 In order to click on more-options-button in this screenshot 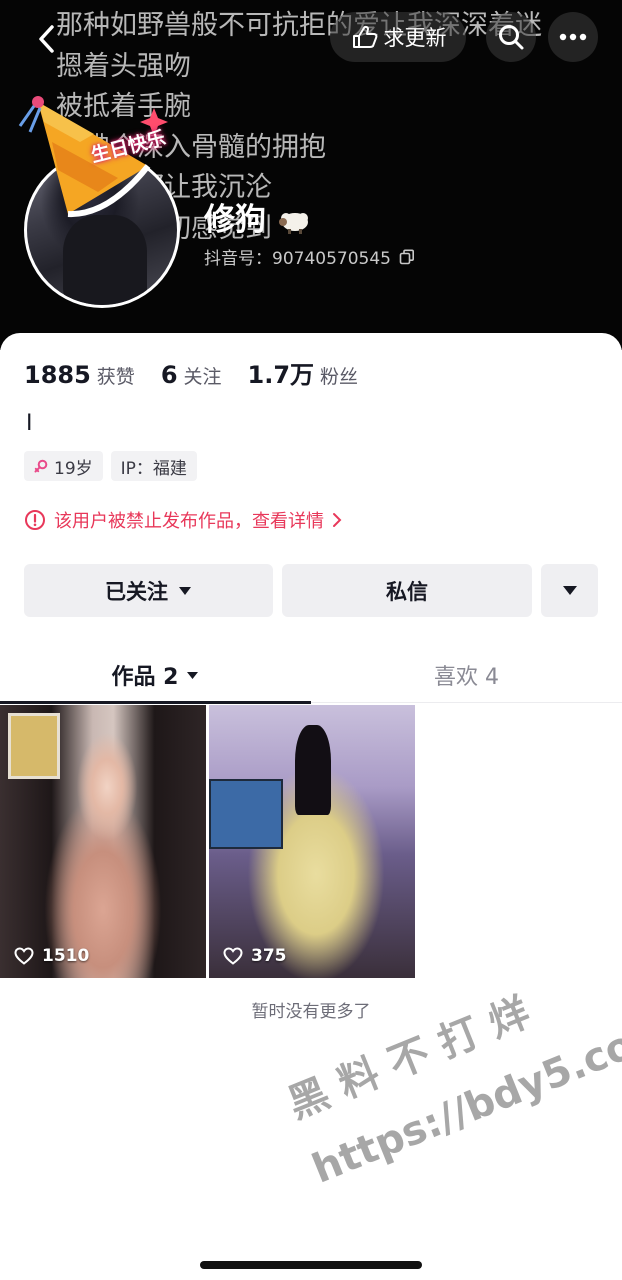, I will do `click(573, 37)`.